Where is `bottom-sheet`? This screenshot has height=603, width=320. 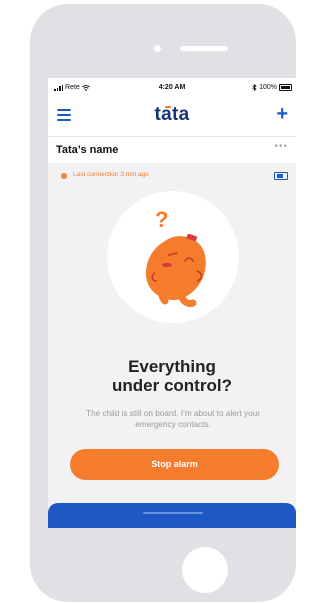
bottom-sheet is located at coordinates (172, 515).